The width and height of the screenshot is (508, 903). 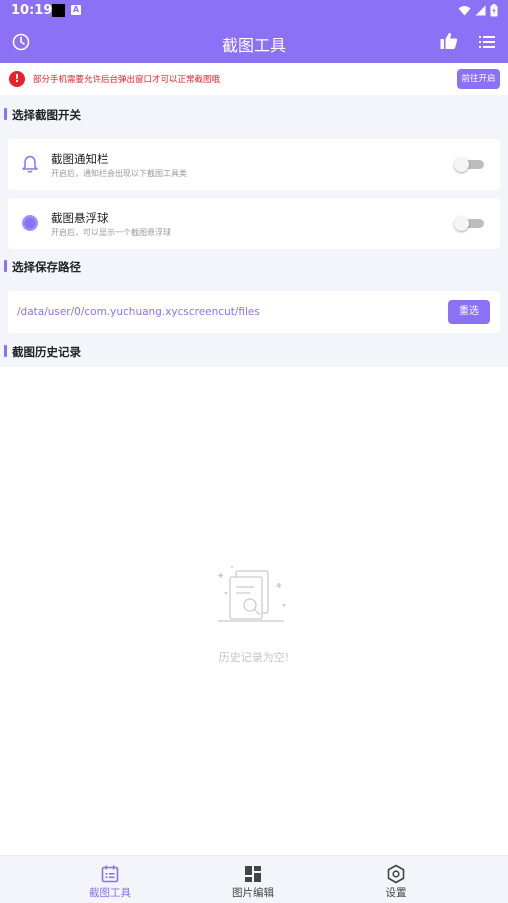 I want to click on hexagon-settings-icon, so click(x=396, y=874).